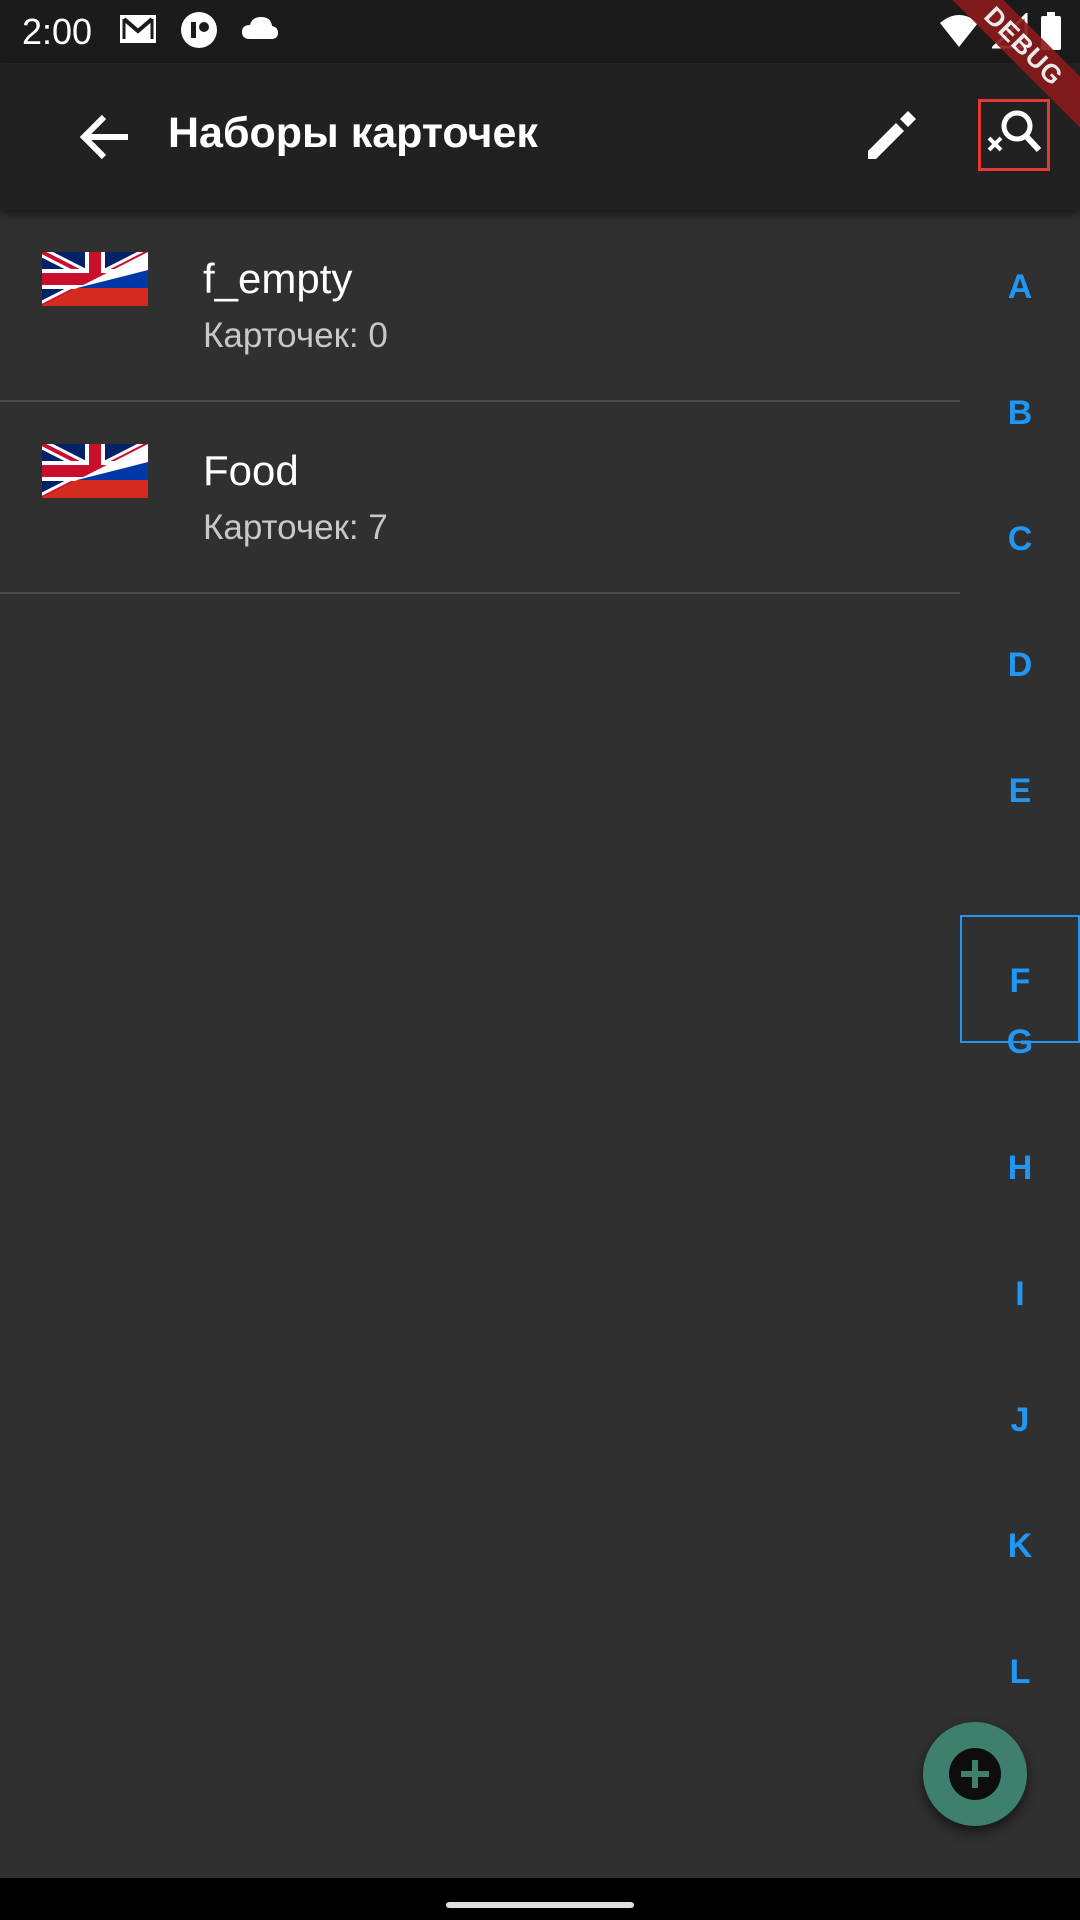  I want to click on add-card-set-button, so click(975, 1774).